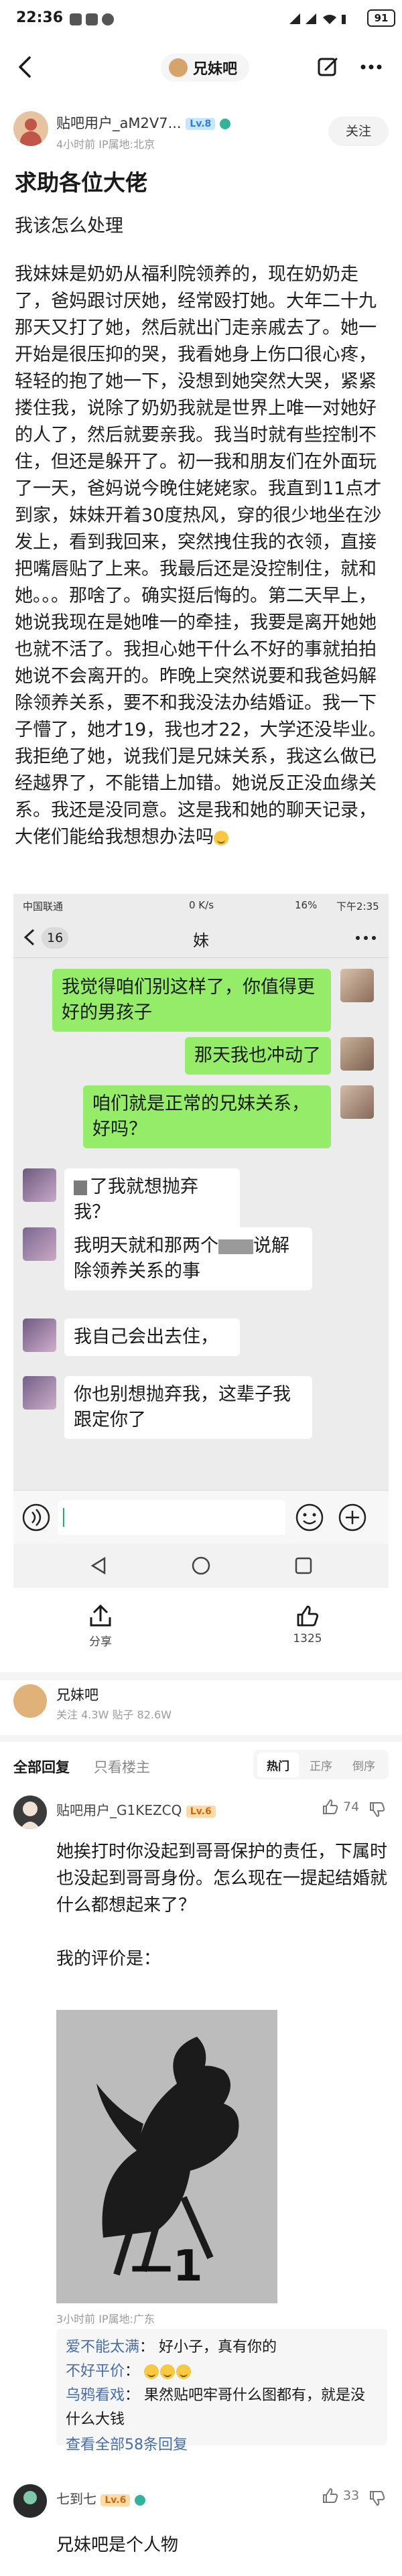 The width and height of the screenshot is (402, 2576). Describe the element at coordinates (359, 131) in the screenshot. I see `follow-button: 关注` at that location.